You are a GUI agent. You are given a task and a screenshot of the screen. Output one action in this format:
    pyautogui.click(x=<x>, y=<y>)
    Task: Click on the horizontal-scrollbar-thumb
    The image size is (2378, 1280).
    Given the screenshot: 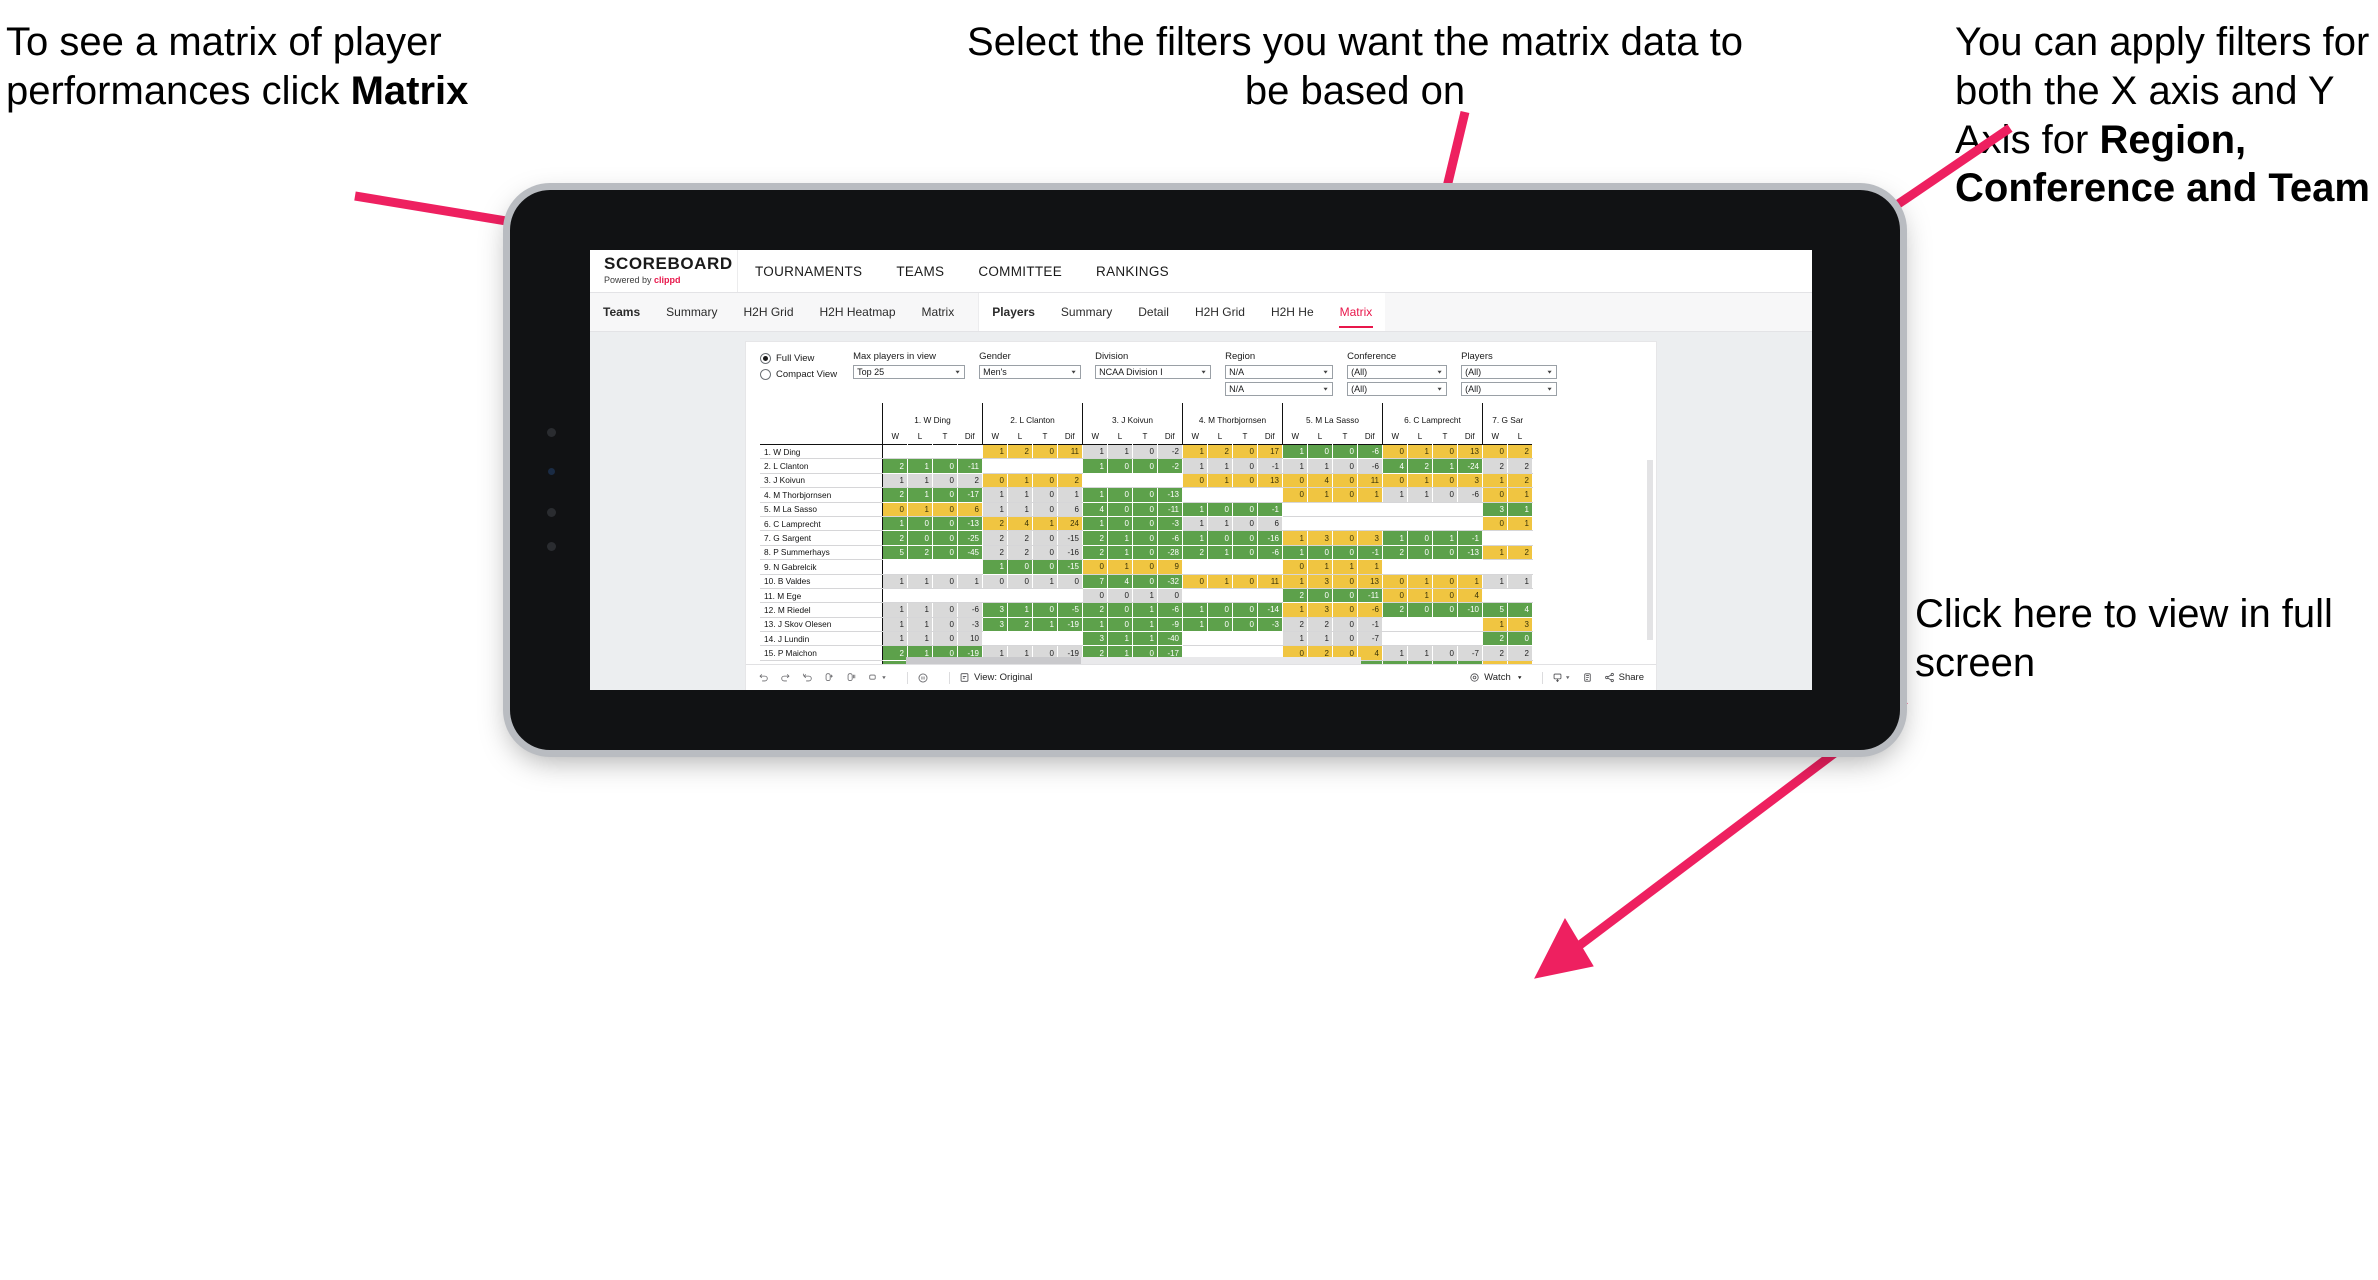 What is the action you would take?
    pyautogui.click(x=993, y=660)
    